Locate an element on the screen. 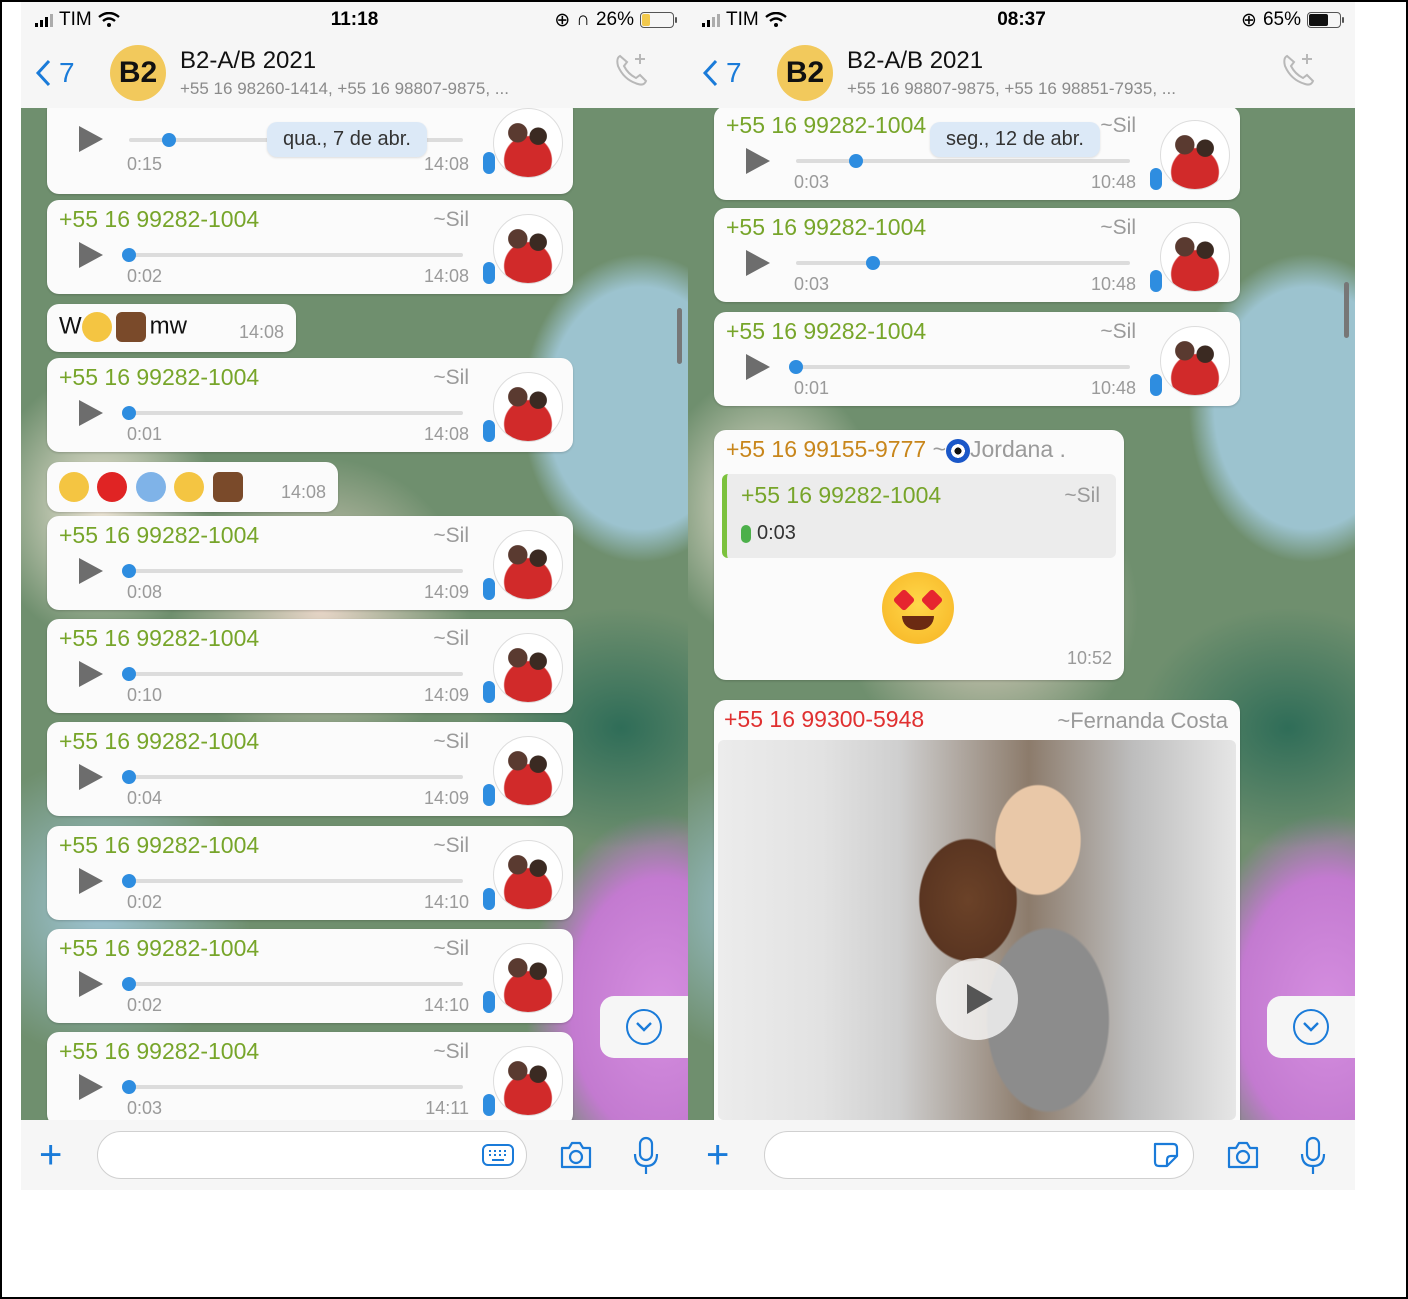  quoted-sender: +55 16 99282-1004 is located at coordinates (841, 495).